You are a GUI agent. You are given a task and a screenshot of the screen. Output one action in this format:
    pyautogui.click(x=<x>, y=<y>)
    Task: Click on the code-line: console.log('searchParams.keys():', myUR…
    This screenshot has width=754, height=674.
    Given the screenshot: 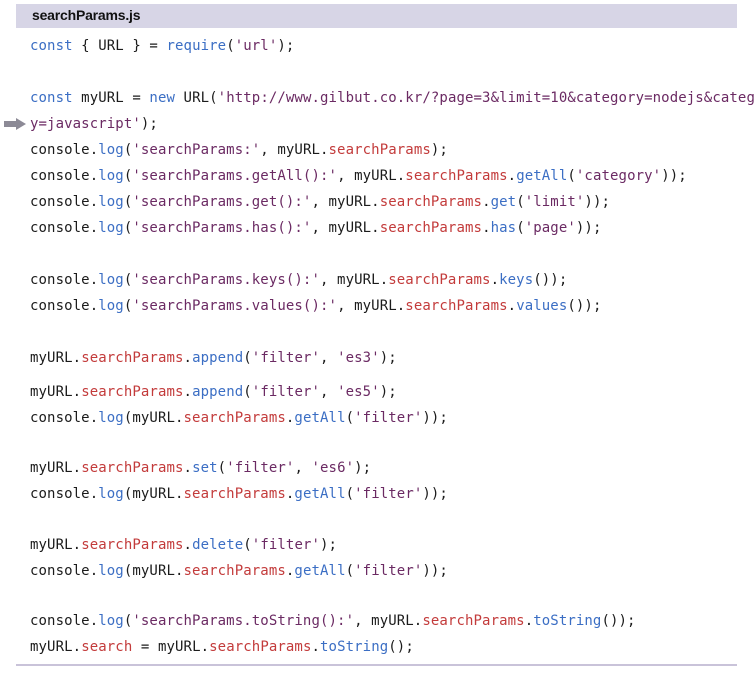 What is the action you would take?
    pyautogui.click(x=298, y=280)
    